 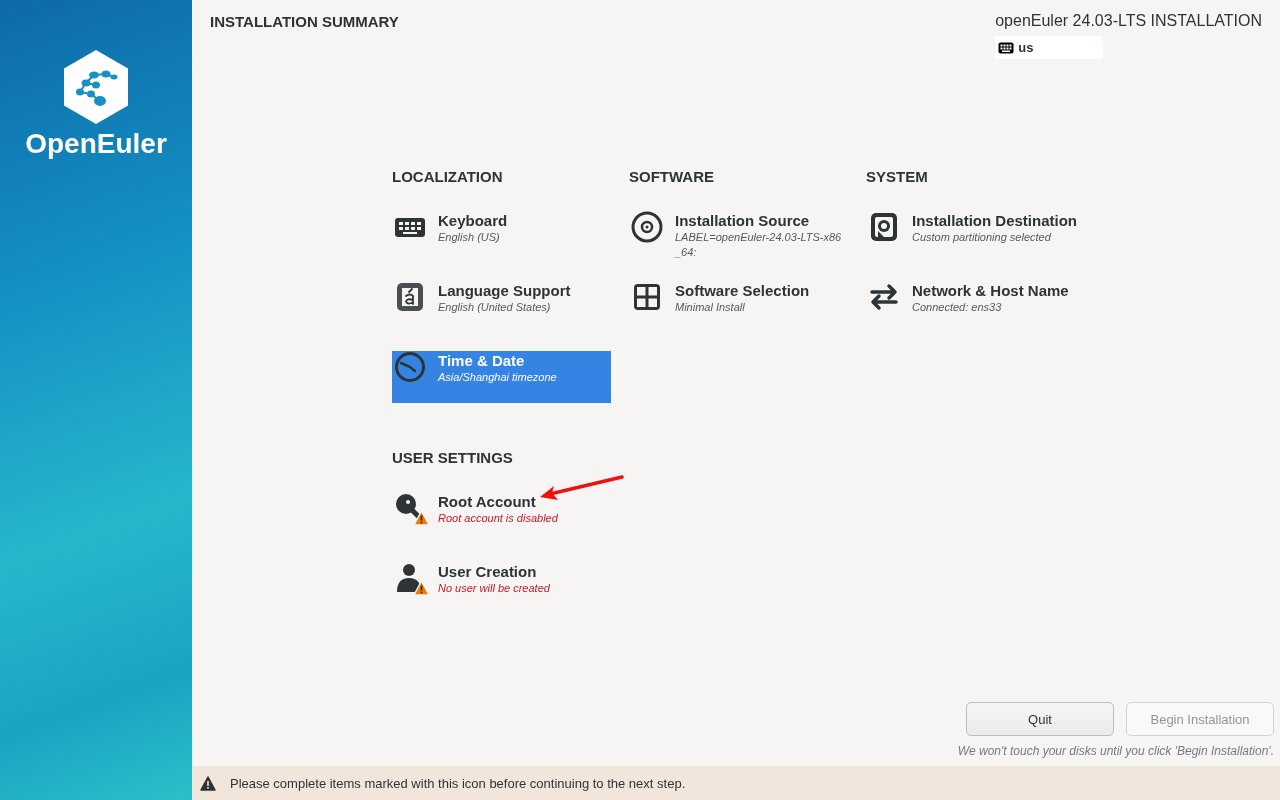 I want to click on category-title: SOFTWARE, so click(x=672, y=177).